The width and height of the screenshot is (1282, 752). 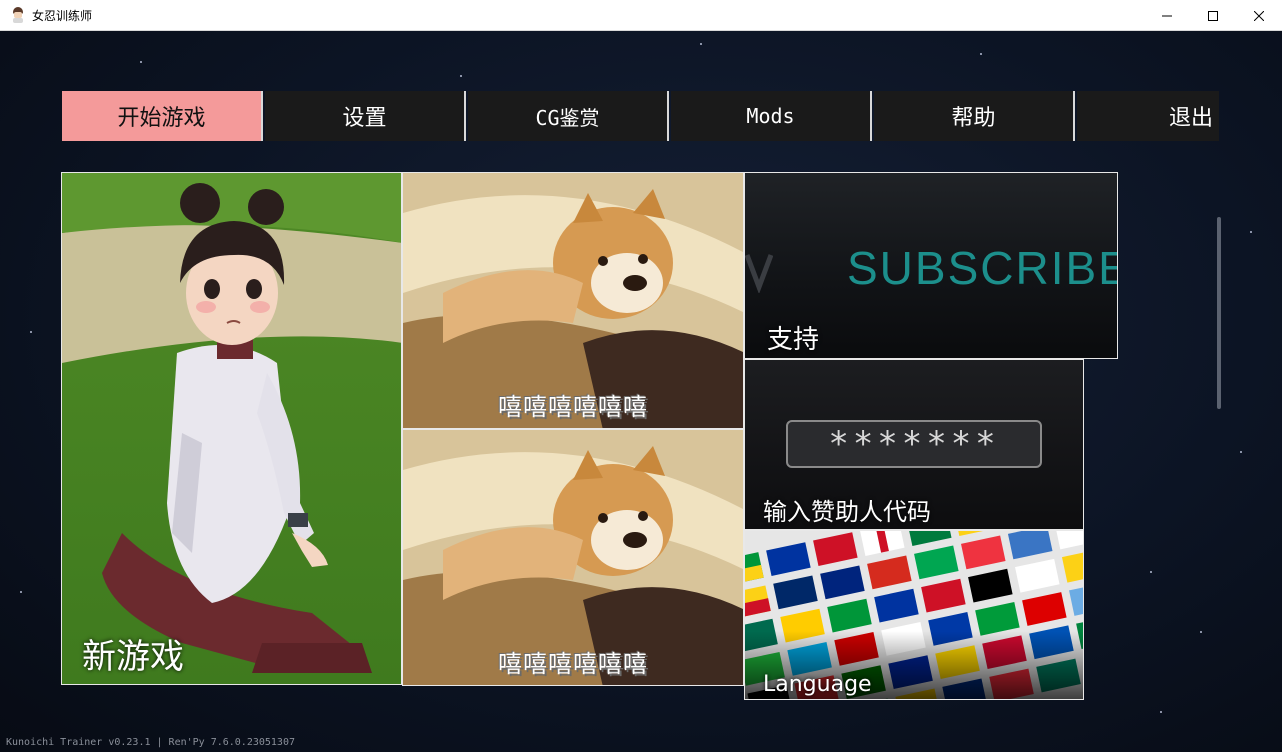 I want to click on scrollbar-thumb, so click(x=1219, y=313).